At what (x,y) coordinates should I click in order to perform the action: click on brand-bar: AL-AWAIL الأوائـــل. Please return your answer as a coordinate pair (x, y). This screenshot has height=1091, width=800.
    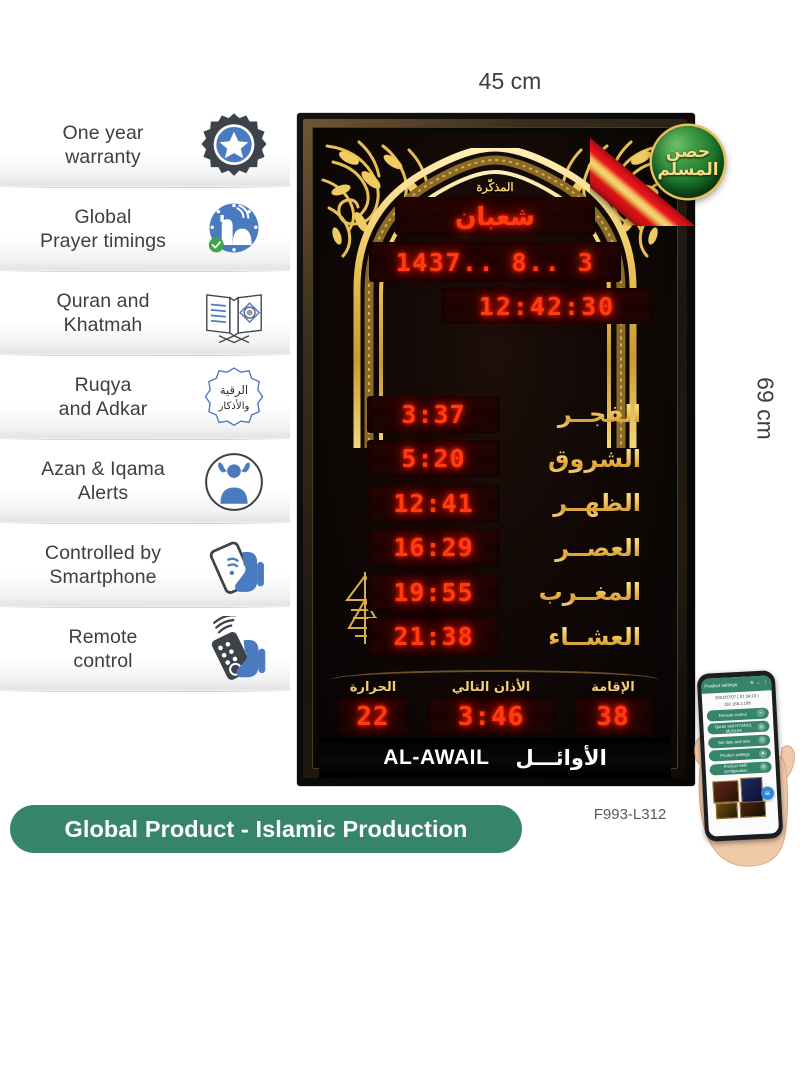
    Looking at the image, I should click on (495, 758).